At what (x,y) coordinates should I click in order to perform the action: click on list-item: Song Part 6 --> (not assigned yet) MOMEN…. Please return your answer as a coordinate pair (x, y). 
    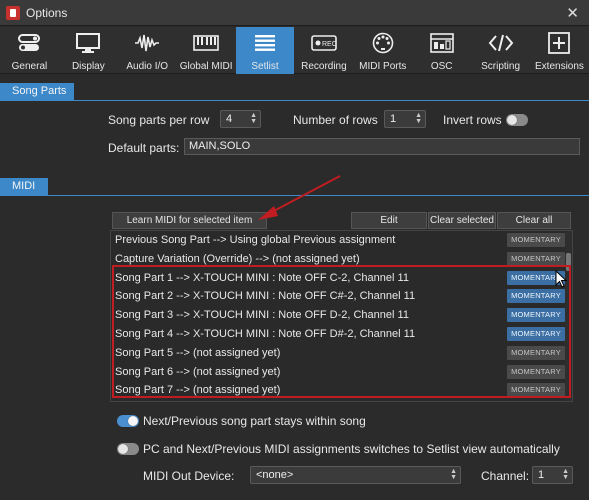
    Looking at the image, I should click on (338, 372).